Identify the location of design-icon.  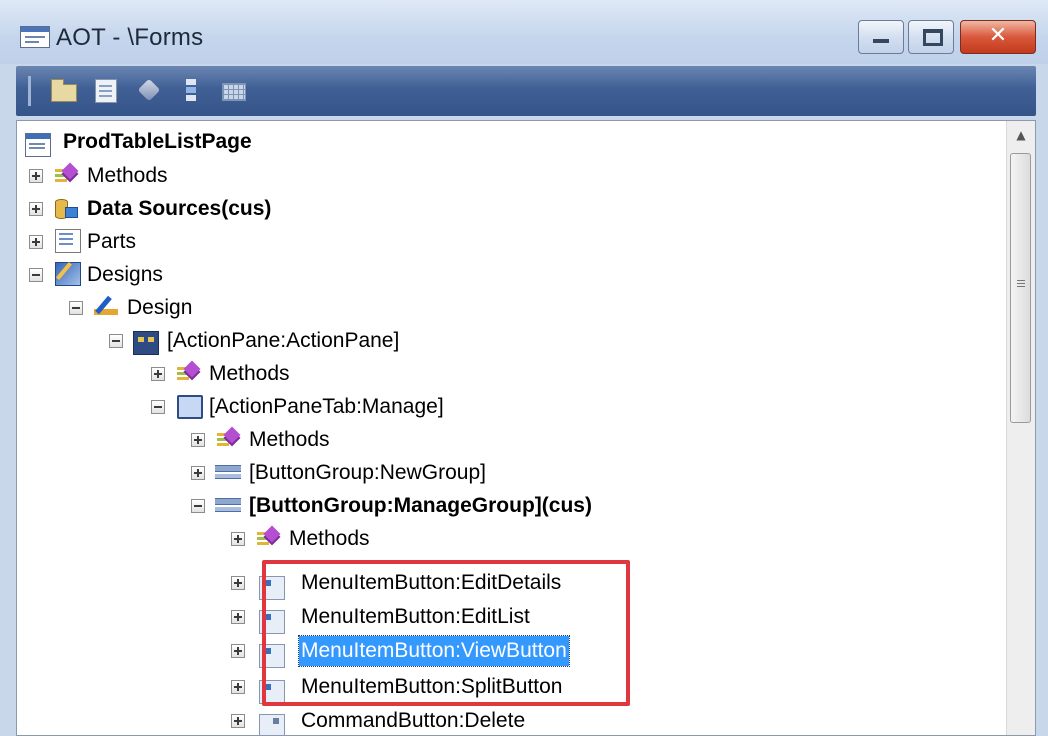
(106, 307).